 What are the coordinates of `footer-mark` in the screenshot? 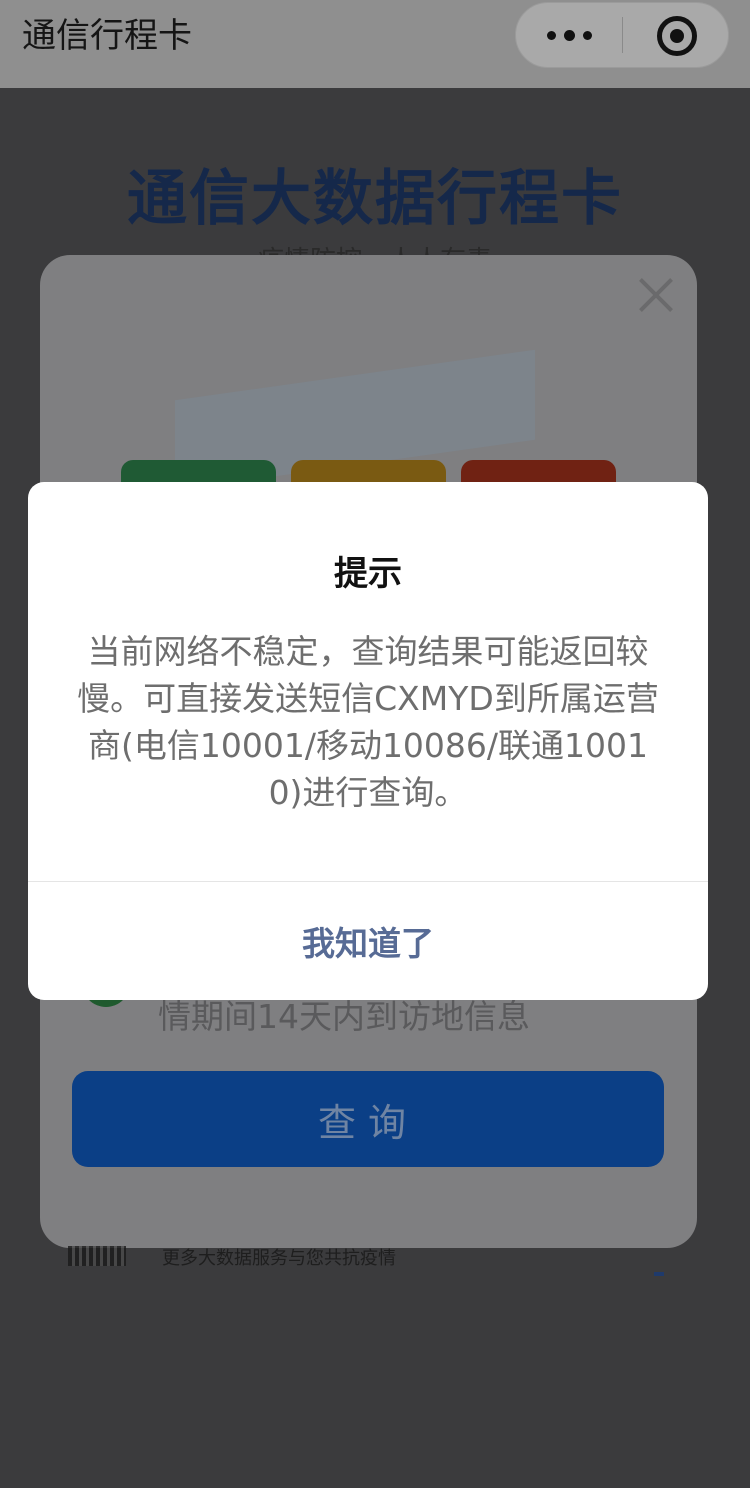 It's located at (659, 1274).